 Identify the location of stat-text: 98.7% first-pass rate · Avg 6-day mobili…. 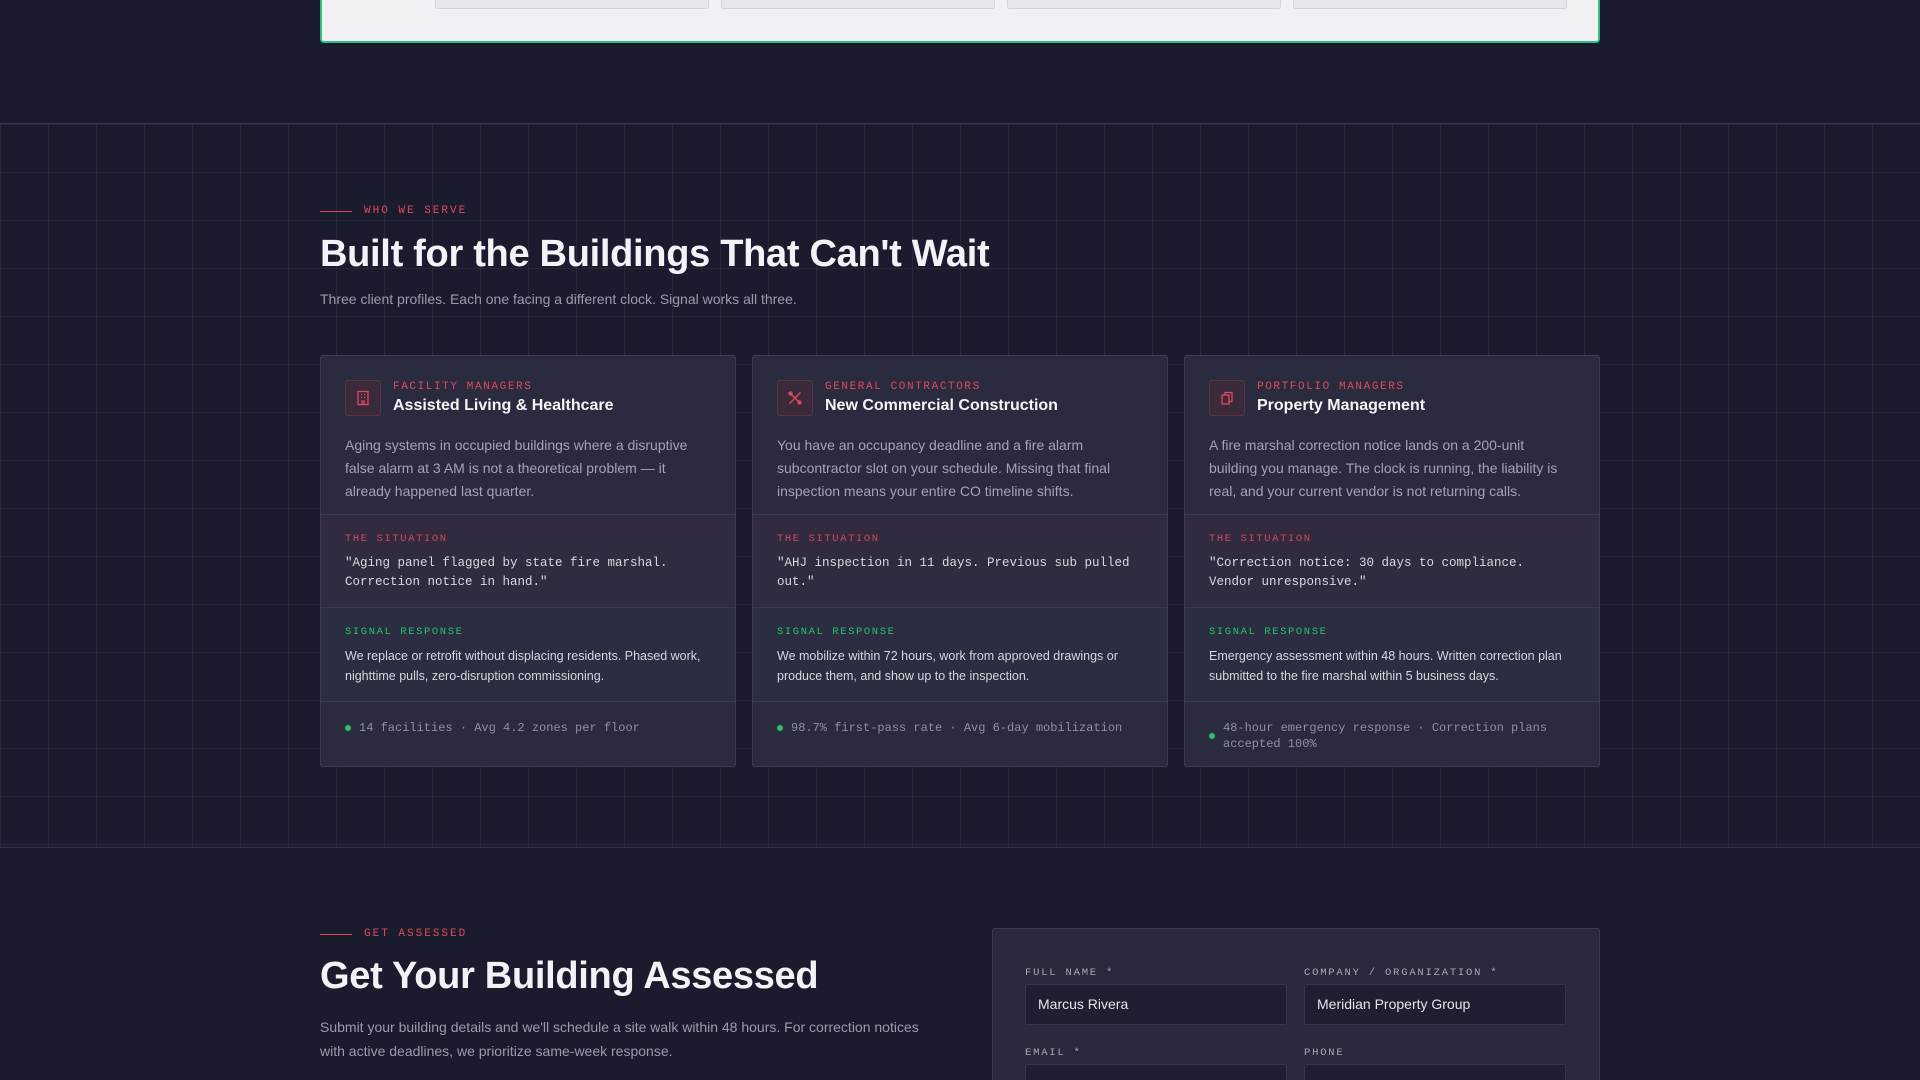
(957, 728).